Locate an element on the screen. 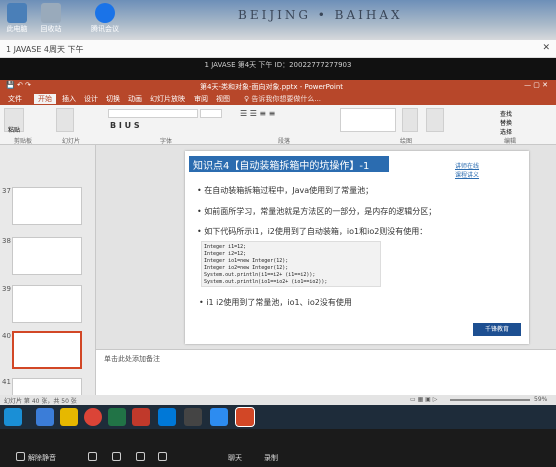 This screenshot has width=556, height=467. window-title: 第4天-类和对象-面向对象.pptx - PowerPoint is located at coordinates (272, 87).